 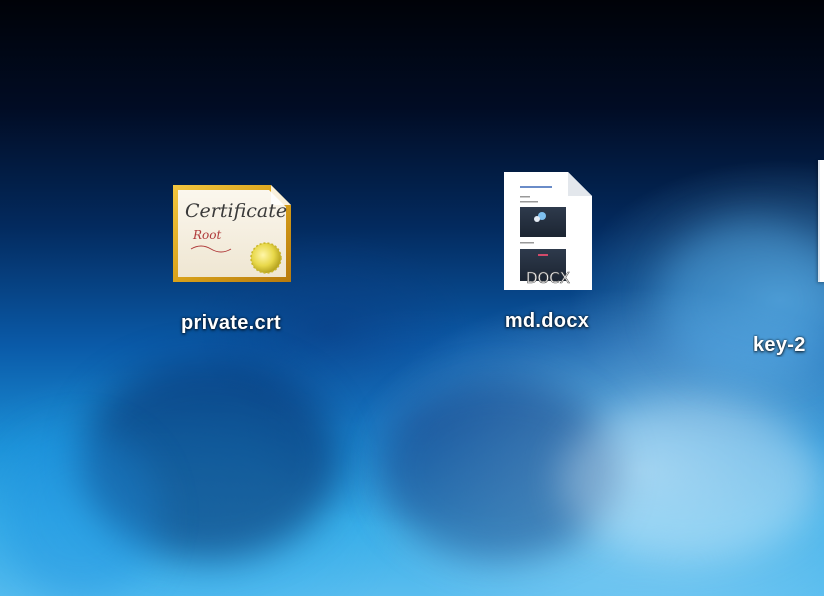 I want to click on docx-badge-text: DOCX, so click(x=548, y=278).